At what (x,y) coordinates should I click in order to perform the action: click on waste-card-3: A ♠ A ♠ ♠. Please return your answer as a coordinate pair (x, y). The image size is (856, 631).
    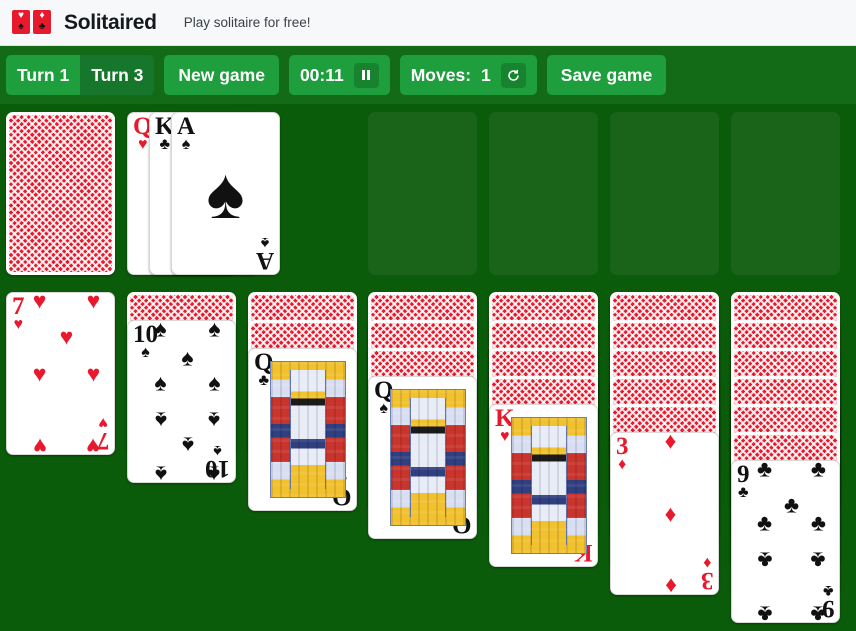
    Looking at the image, I should click on (225, 193).